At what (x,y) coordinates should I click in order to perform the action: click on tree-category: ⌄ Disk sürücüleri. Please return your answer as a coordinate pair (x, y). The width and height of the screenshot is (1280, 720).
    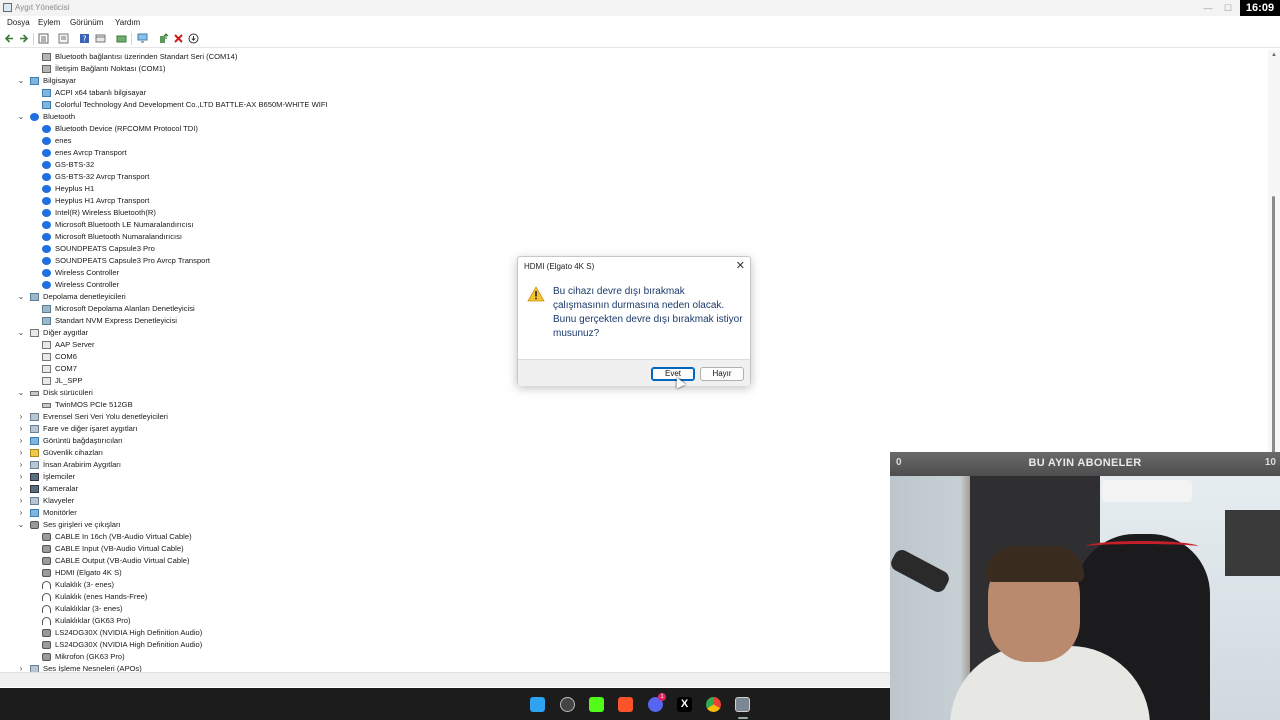
    Looking at the image, I should click on (630, 393).